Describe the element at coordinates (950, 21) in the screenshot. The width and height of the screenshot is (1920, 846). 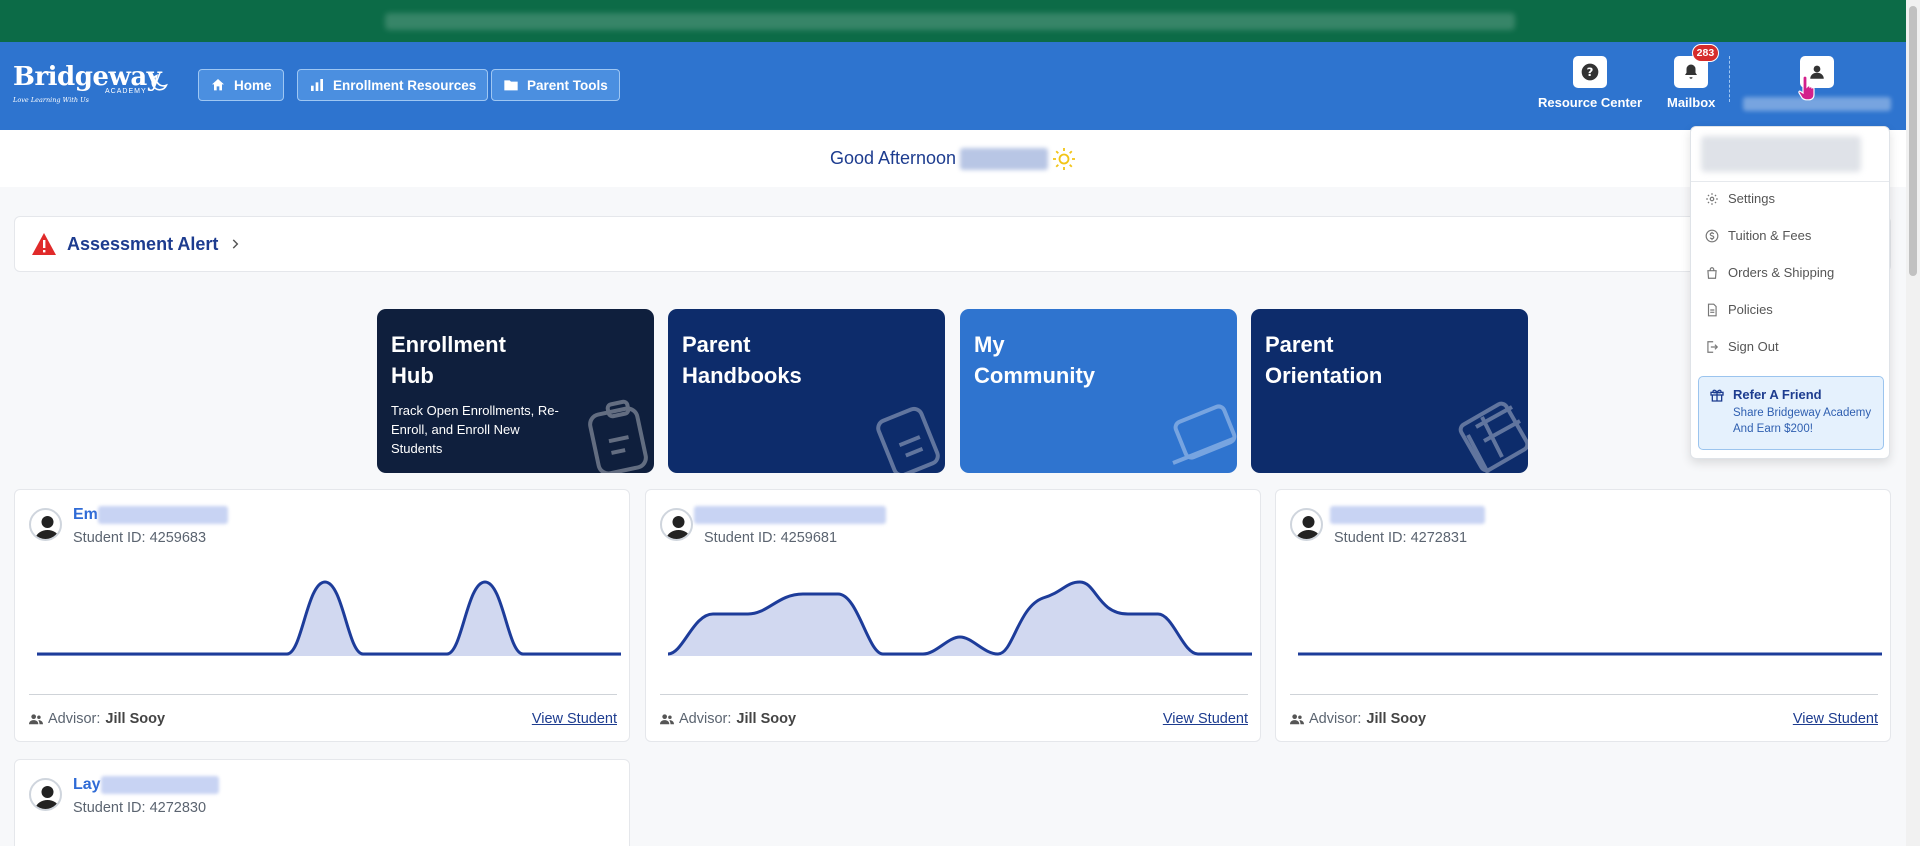
I see `banner-text-redacted` at that location.